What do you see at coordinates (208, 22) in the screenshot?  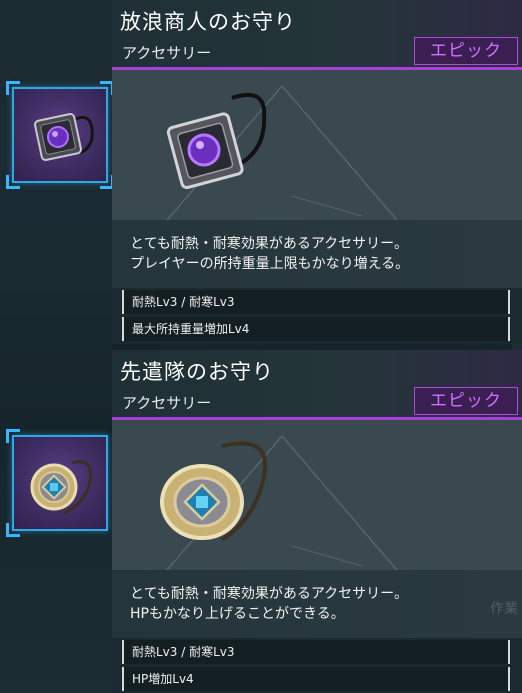 I see `item-name: 放浪商人のお守り` at bounding box center [208, 22].